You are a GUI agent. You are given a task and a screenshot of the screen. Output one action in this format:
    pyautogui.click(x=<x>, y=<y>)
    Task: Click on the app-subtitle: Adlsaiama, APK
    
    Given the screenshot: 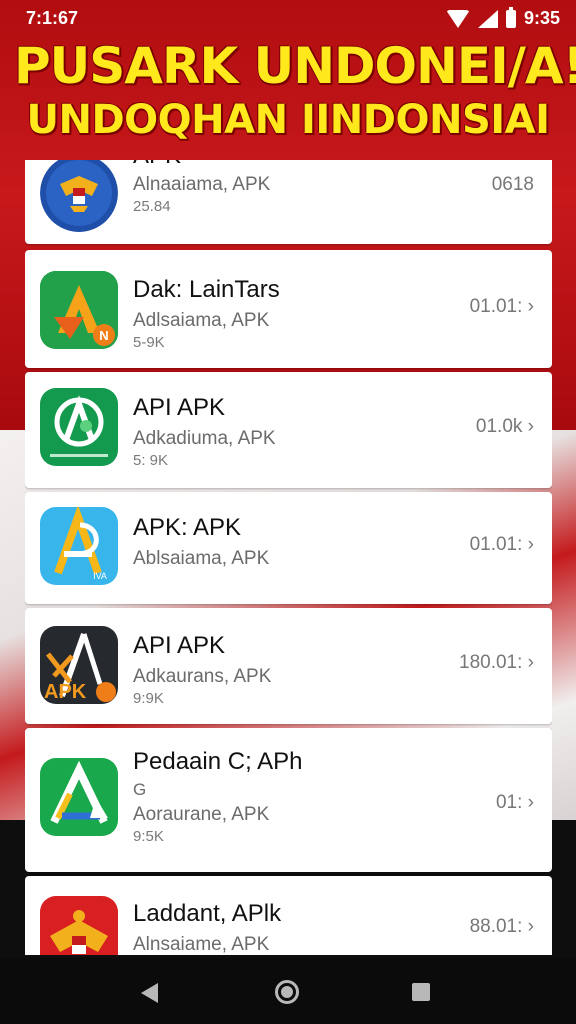 What is the action you would take?
    pyautogui.click(x=201, y=320)
    